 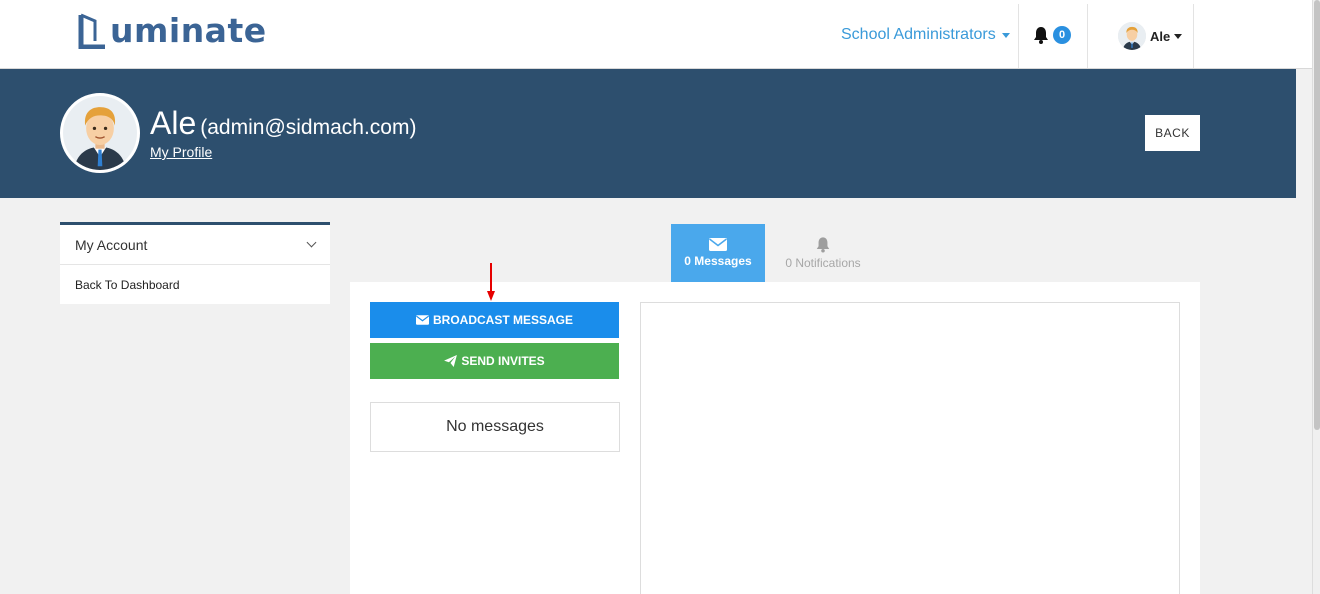 I want to click on page-scrollbar, so click(x=1316, y=297).